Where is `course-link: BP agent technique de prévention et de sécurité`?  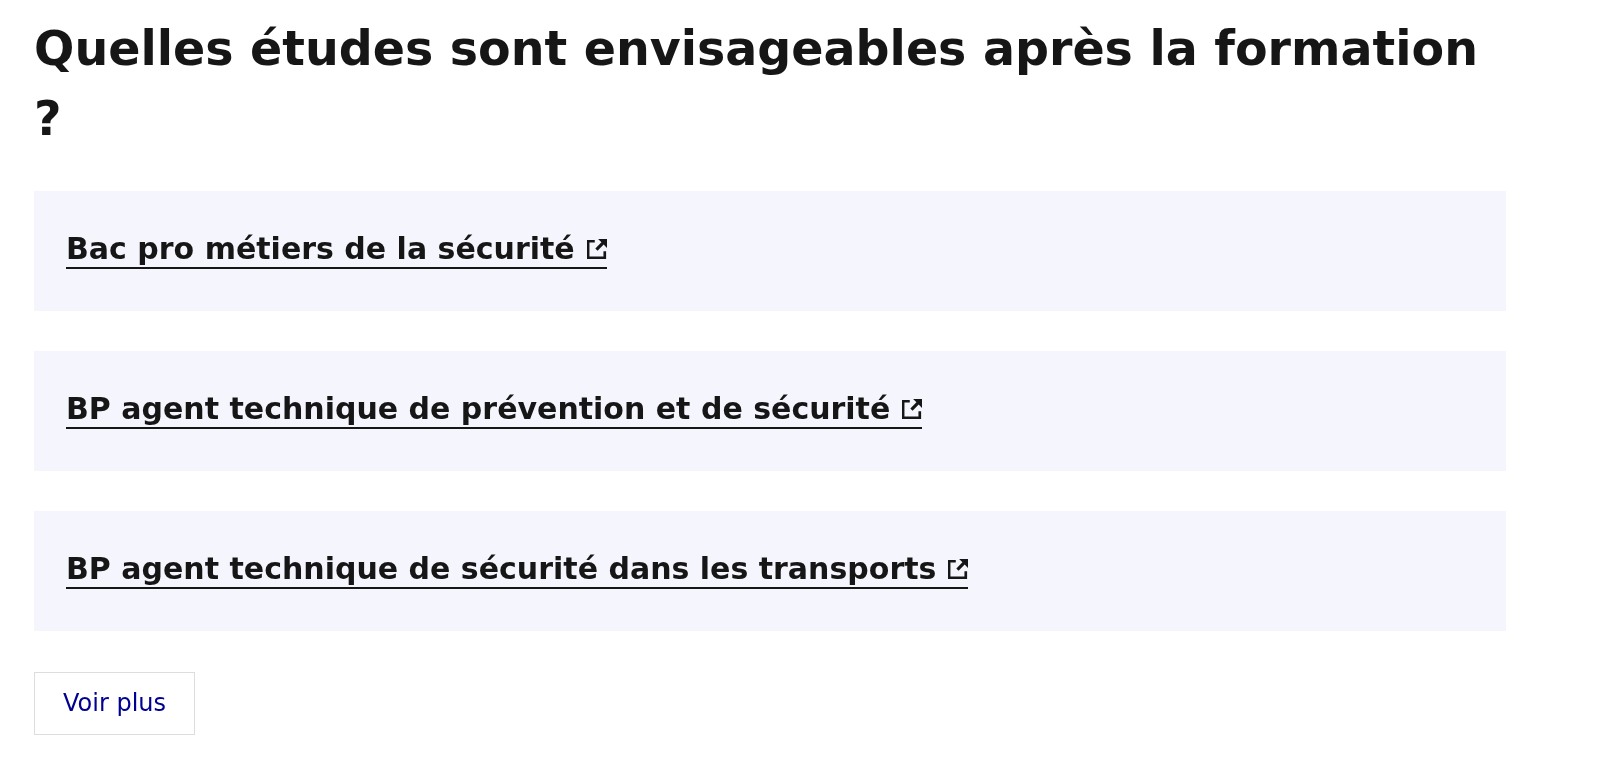
course-link: BP agent technique de prévention et de sécurité is located at coordinates (494, 410).